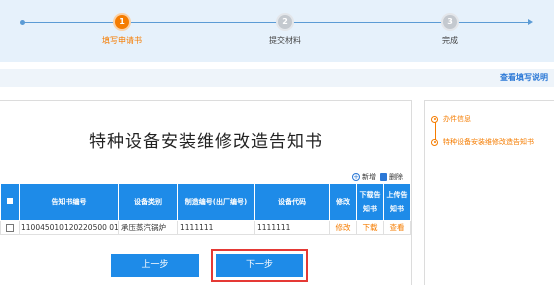 Image resolution: width=554 pixels, height=285 pixels. Describe the element at coordinates (277, 78) in the screenshot. I see `guide-bar: 查看填写说明` at that location.